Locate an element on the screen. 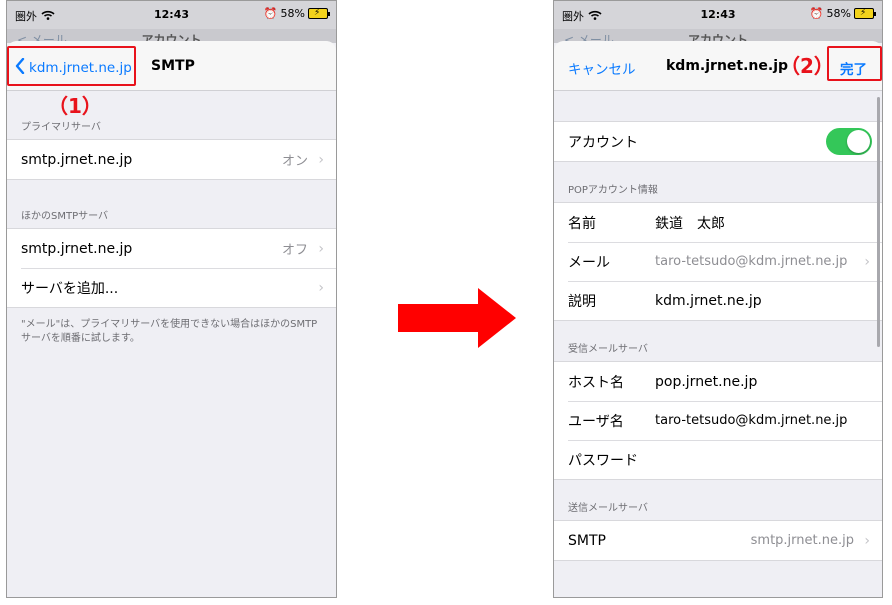 The image size is (892, 605). account-toggle-group: アカウント is located at coordinates (718, 141).